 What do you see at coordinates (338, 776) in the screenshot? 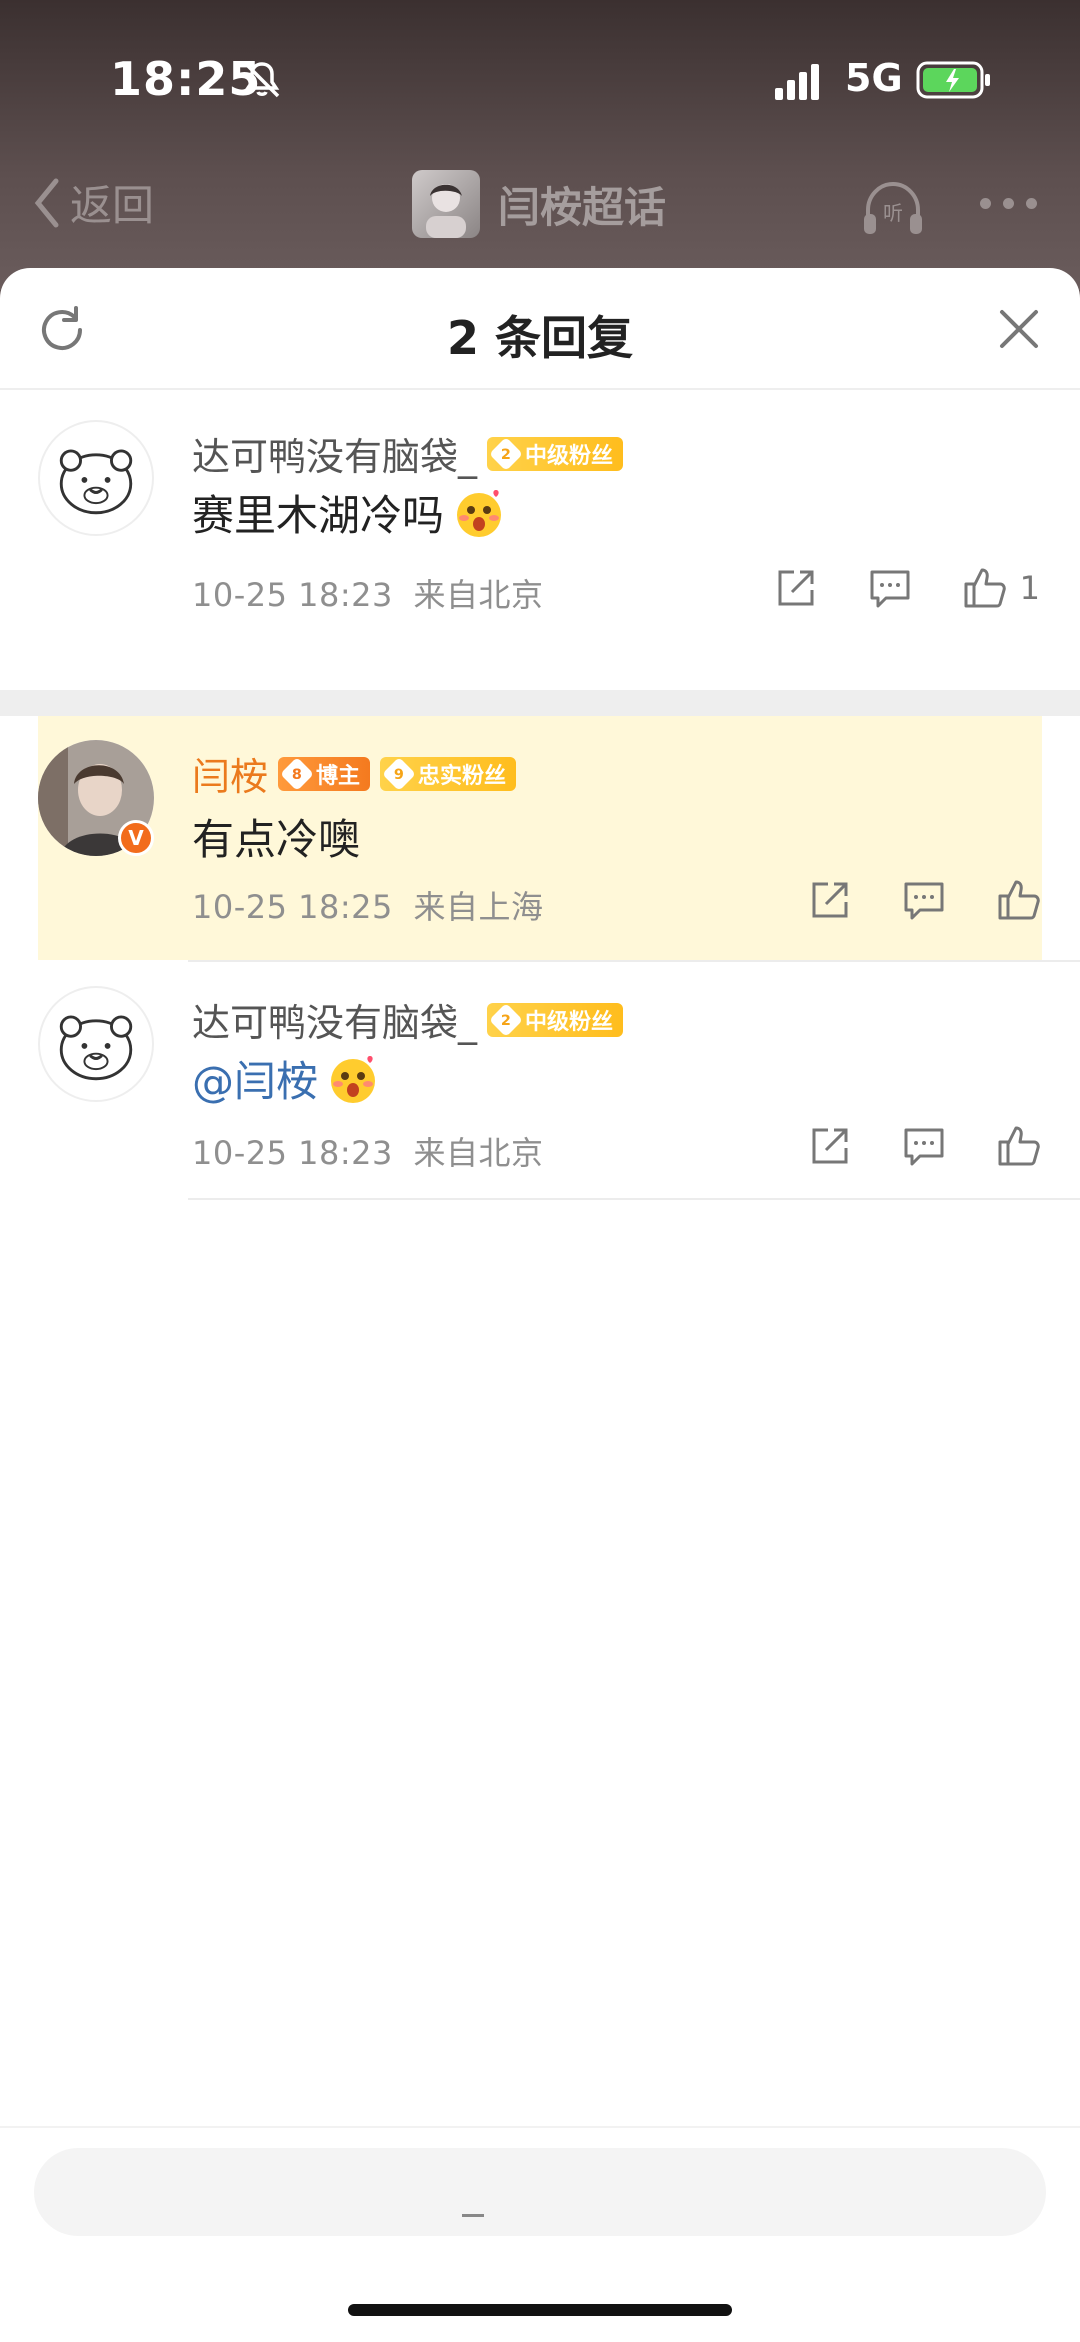
I see `host-badge-label: 博主` at bounding box center [338, 776].